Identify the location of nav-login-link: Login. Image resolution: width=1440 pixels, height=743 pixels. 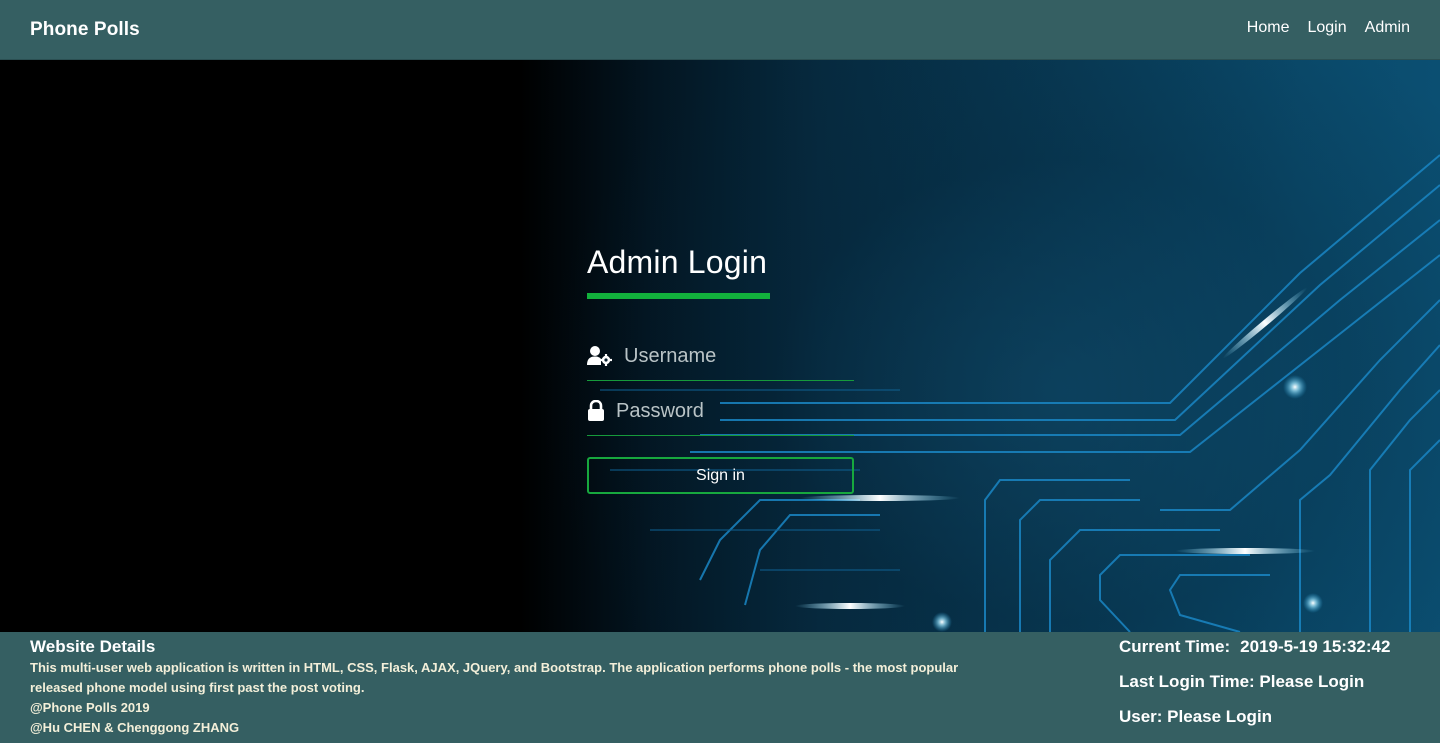
(1326, 28).